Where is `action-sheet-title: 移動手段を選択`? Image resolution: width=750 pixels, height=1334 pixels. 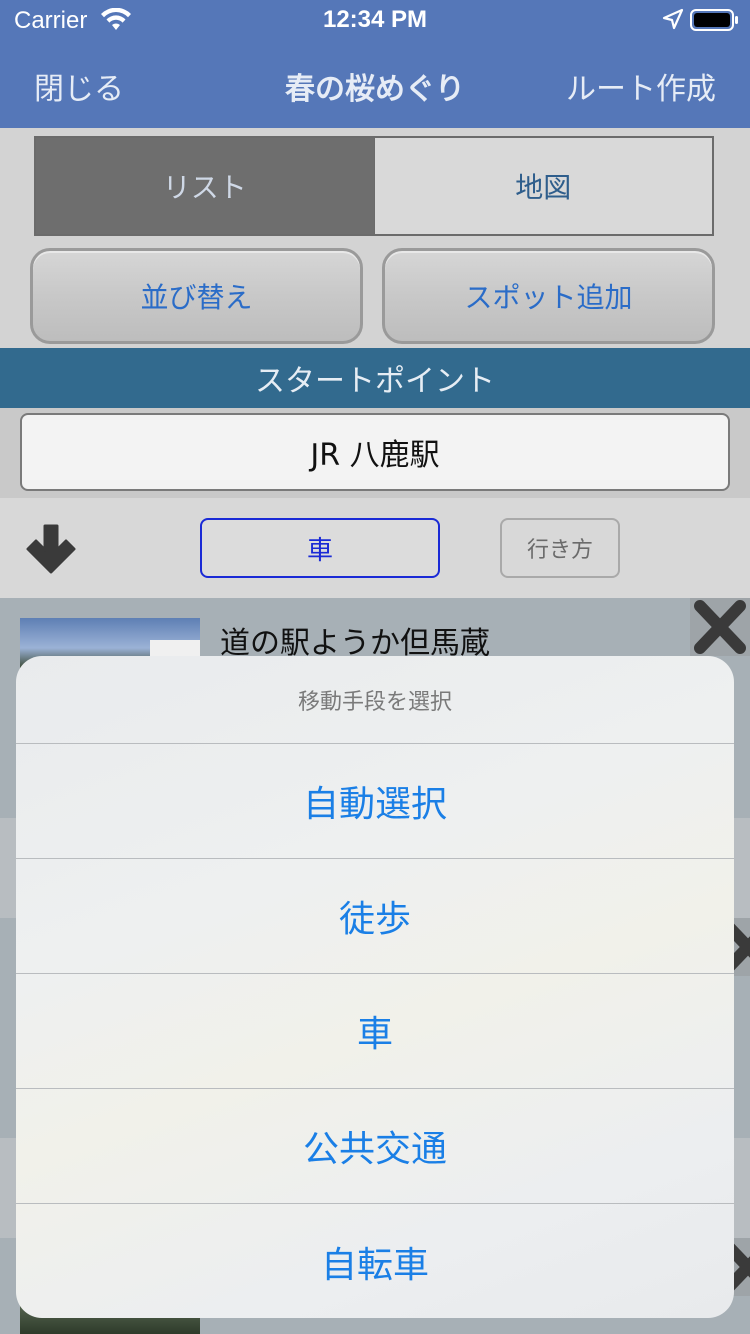
action-sheet-title: 移動手段を選択 is located at coordinates (375, 700).